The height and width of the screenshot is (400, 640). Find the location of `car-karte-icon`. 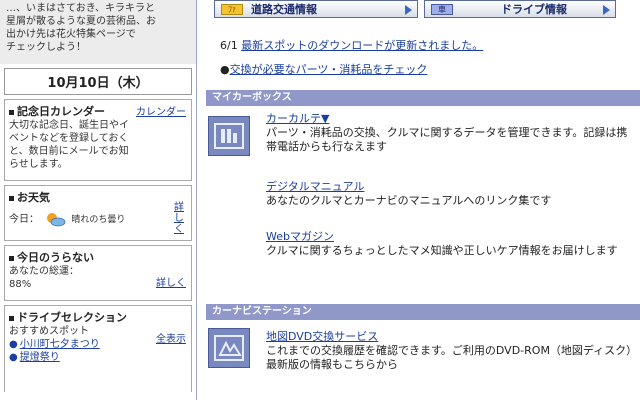

car-karte-icon is located at coordinates (229, 136).